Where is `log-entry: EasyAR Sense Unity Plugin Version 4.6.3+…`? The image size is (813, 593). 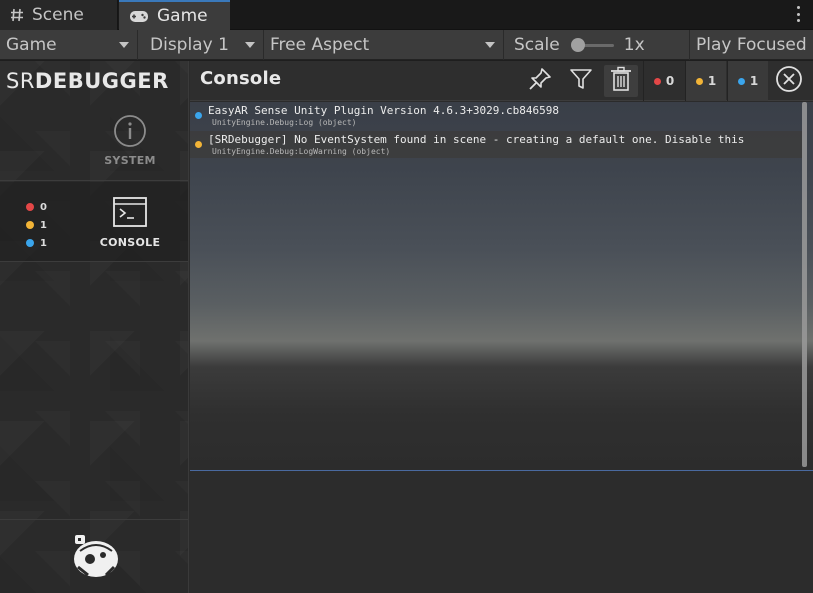
log-entry: EasyAR Sense Unity Plugin Version 4.6.3+… is located at coordinates (496, 115).